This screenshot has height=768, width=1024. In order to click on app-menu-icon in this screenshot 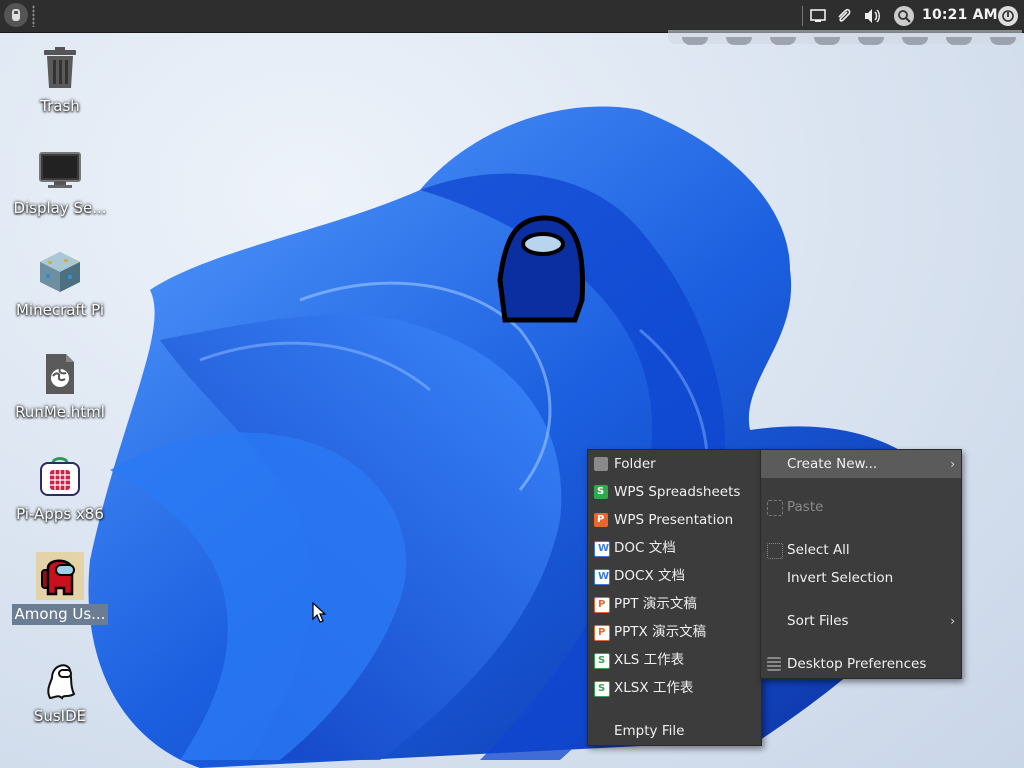, I will do `click(16, 15)`.